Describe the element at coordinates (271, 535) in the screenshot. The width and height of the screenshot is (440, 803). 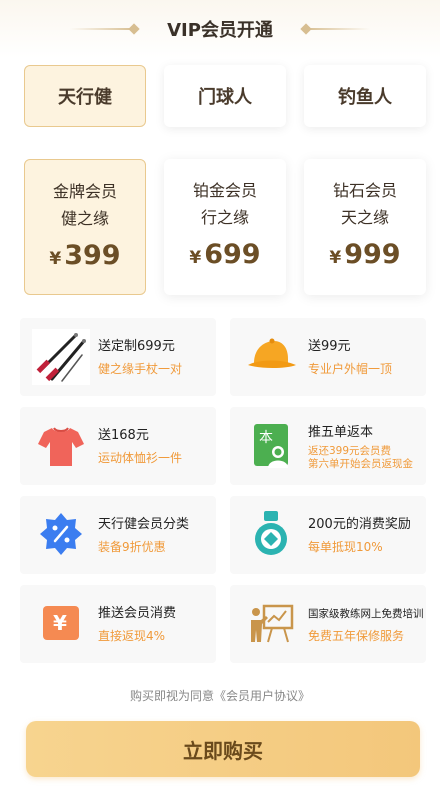
I see `medal-icon` at that location.